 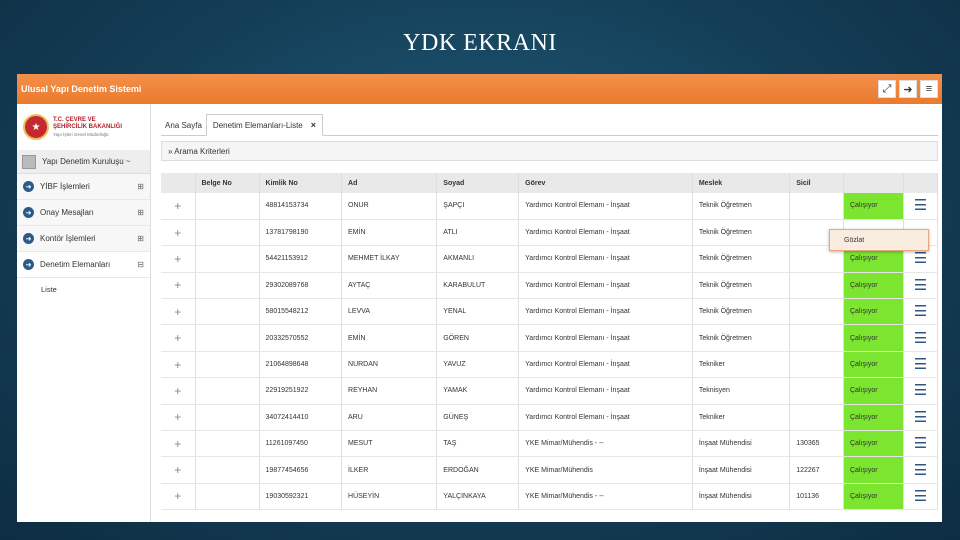 What do you see at coordinates (478, 183) in the screenshot?
I see `col-soyad: Soyad` at bounding box center [478, 183].